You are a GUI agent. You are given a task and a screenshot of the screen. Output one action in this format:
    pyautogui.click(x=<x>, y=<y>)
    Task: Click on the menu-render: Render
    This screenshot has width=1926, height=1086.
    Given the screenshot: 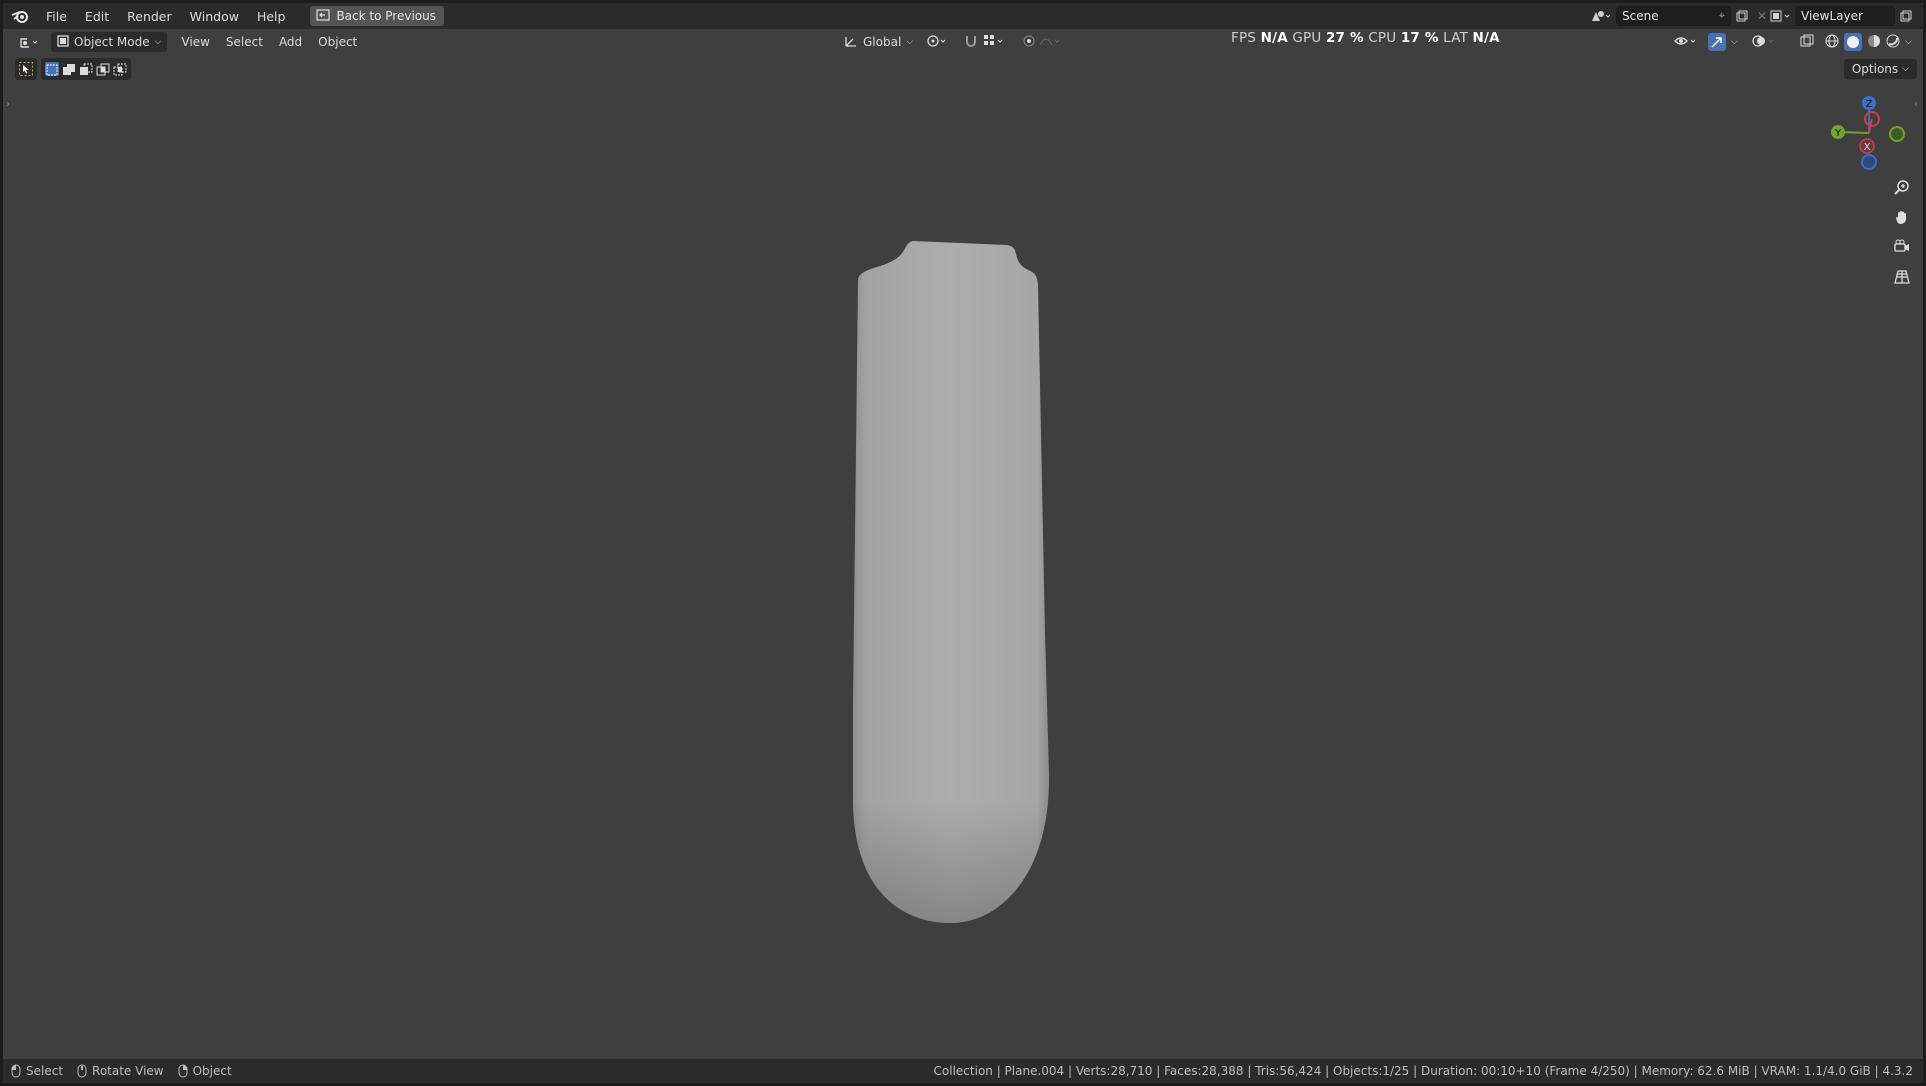 What is the action you would take?
    pyautogui.click(x=149, y=16)
    